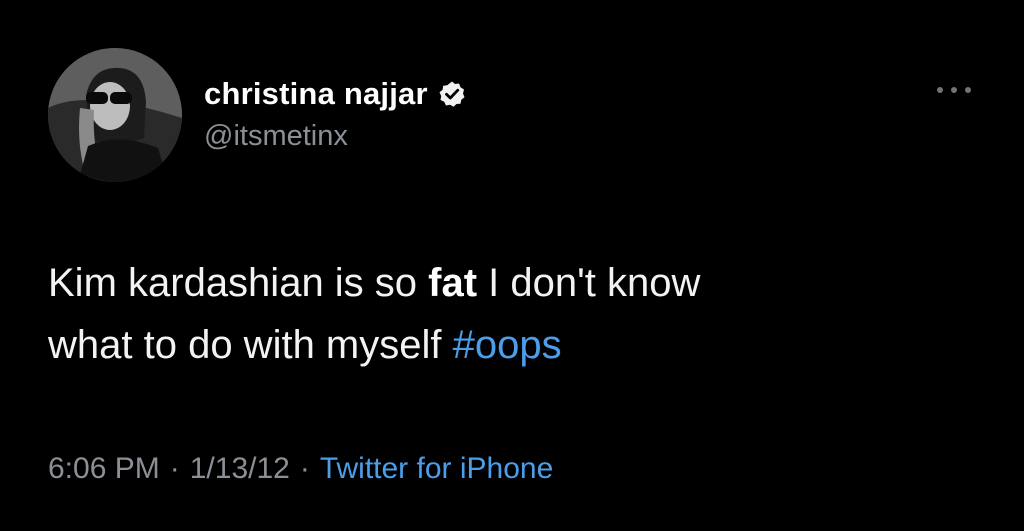  What do you see at coordinates (335, 136) in the screenshot?
I see `user-handle: @itsmetinx` at bounding box center [335, 136].